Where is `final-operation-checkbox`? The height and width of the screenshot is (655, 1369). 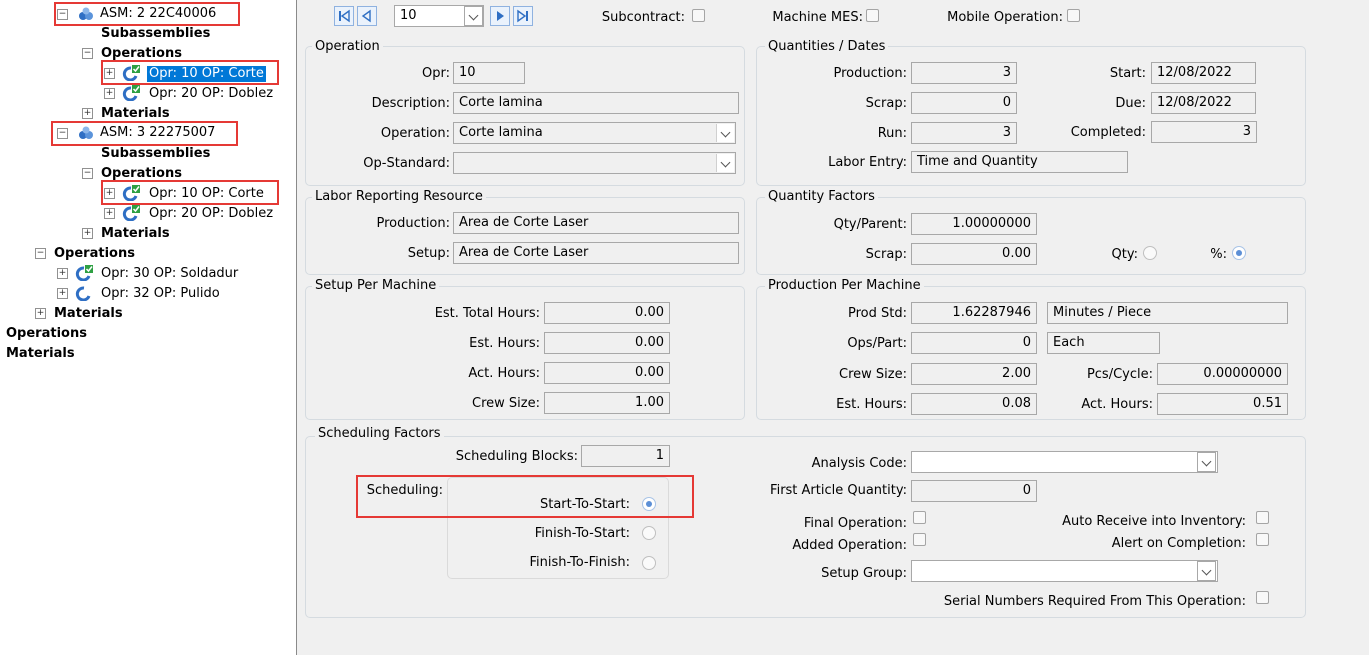 final-operation-checkbox is located at coordinates (919, 517).